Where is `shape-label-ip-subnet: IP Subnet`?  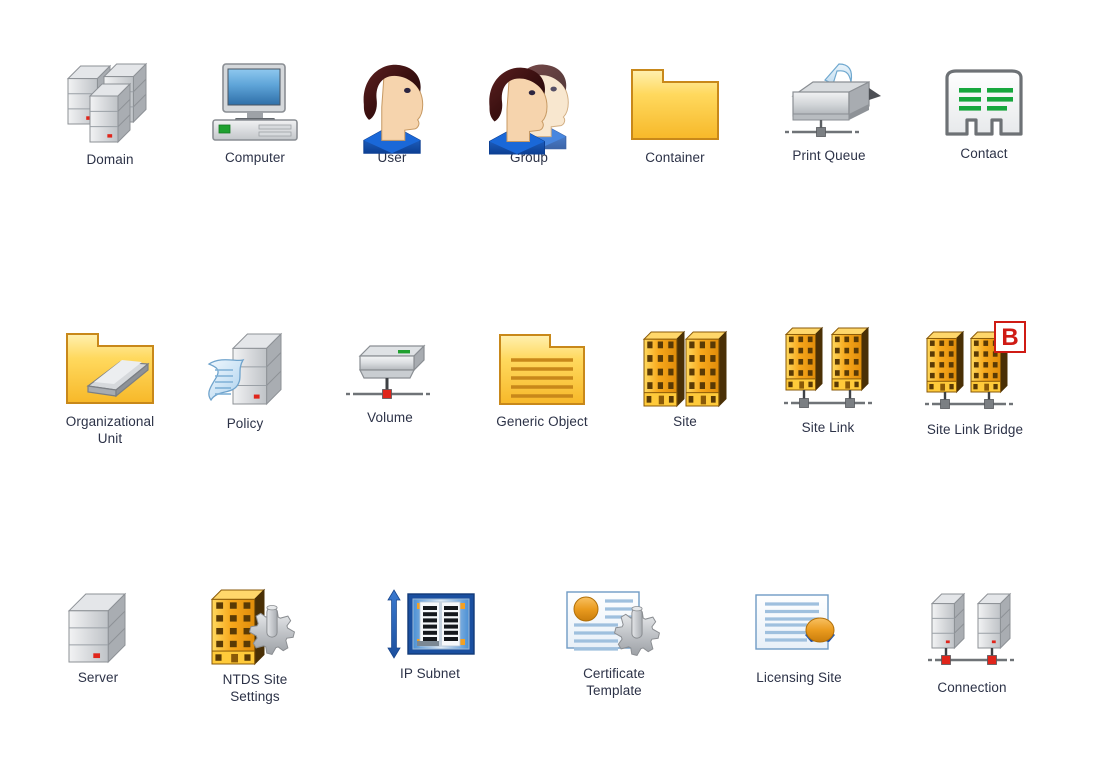 shape-label-ip-subnet: IP Subnet is located at coordinates (430, 673).